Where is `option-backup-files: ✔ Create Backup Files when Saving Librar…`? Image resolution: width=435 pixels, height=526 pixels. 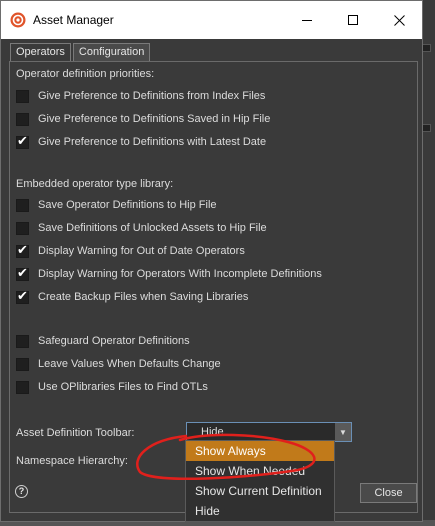
option-backup-files: ✔ Create Backup Files when Saving Librar… is located at coordinates (132, 297).